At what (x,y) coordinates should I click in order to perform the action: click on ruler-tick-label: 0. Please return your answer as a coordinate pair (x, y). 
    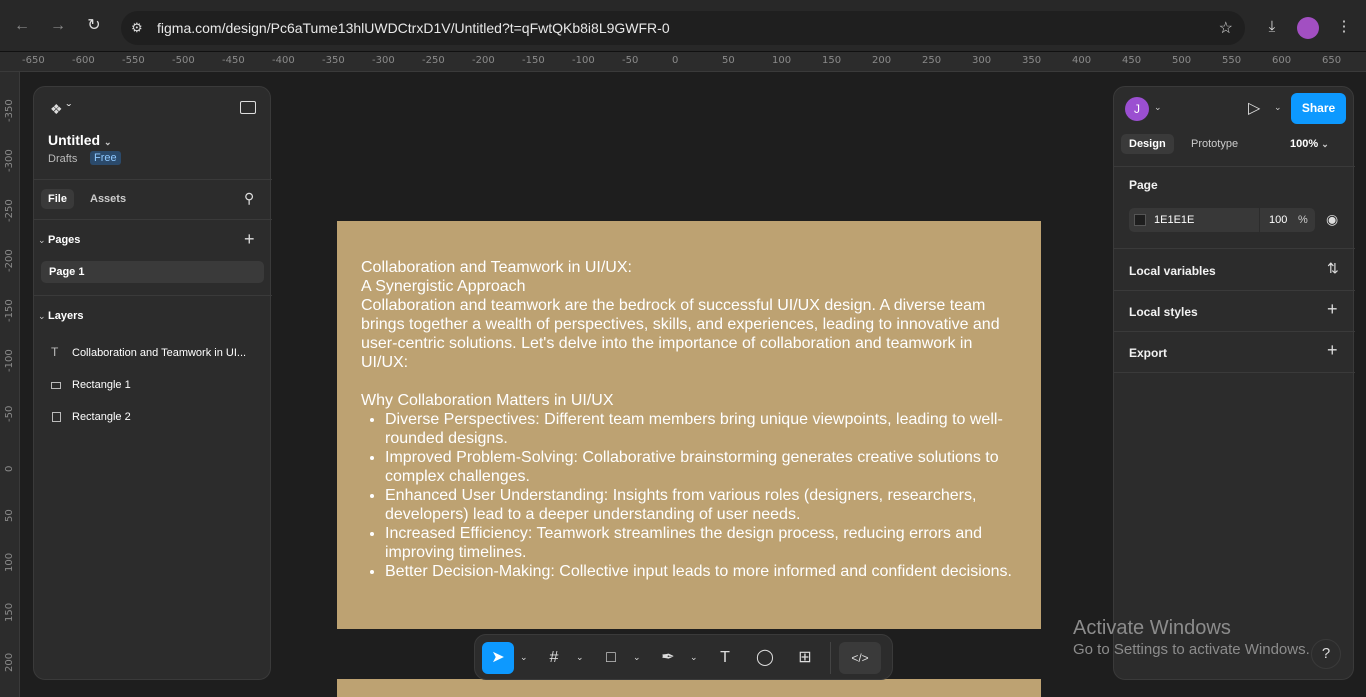
    Looking at the image, I should click on (675, 60).